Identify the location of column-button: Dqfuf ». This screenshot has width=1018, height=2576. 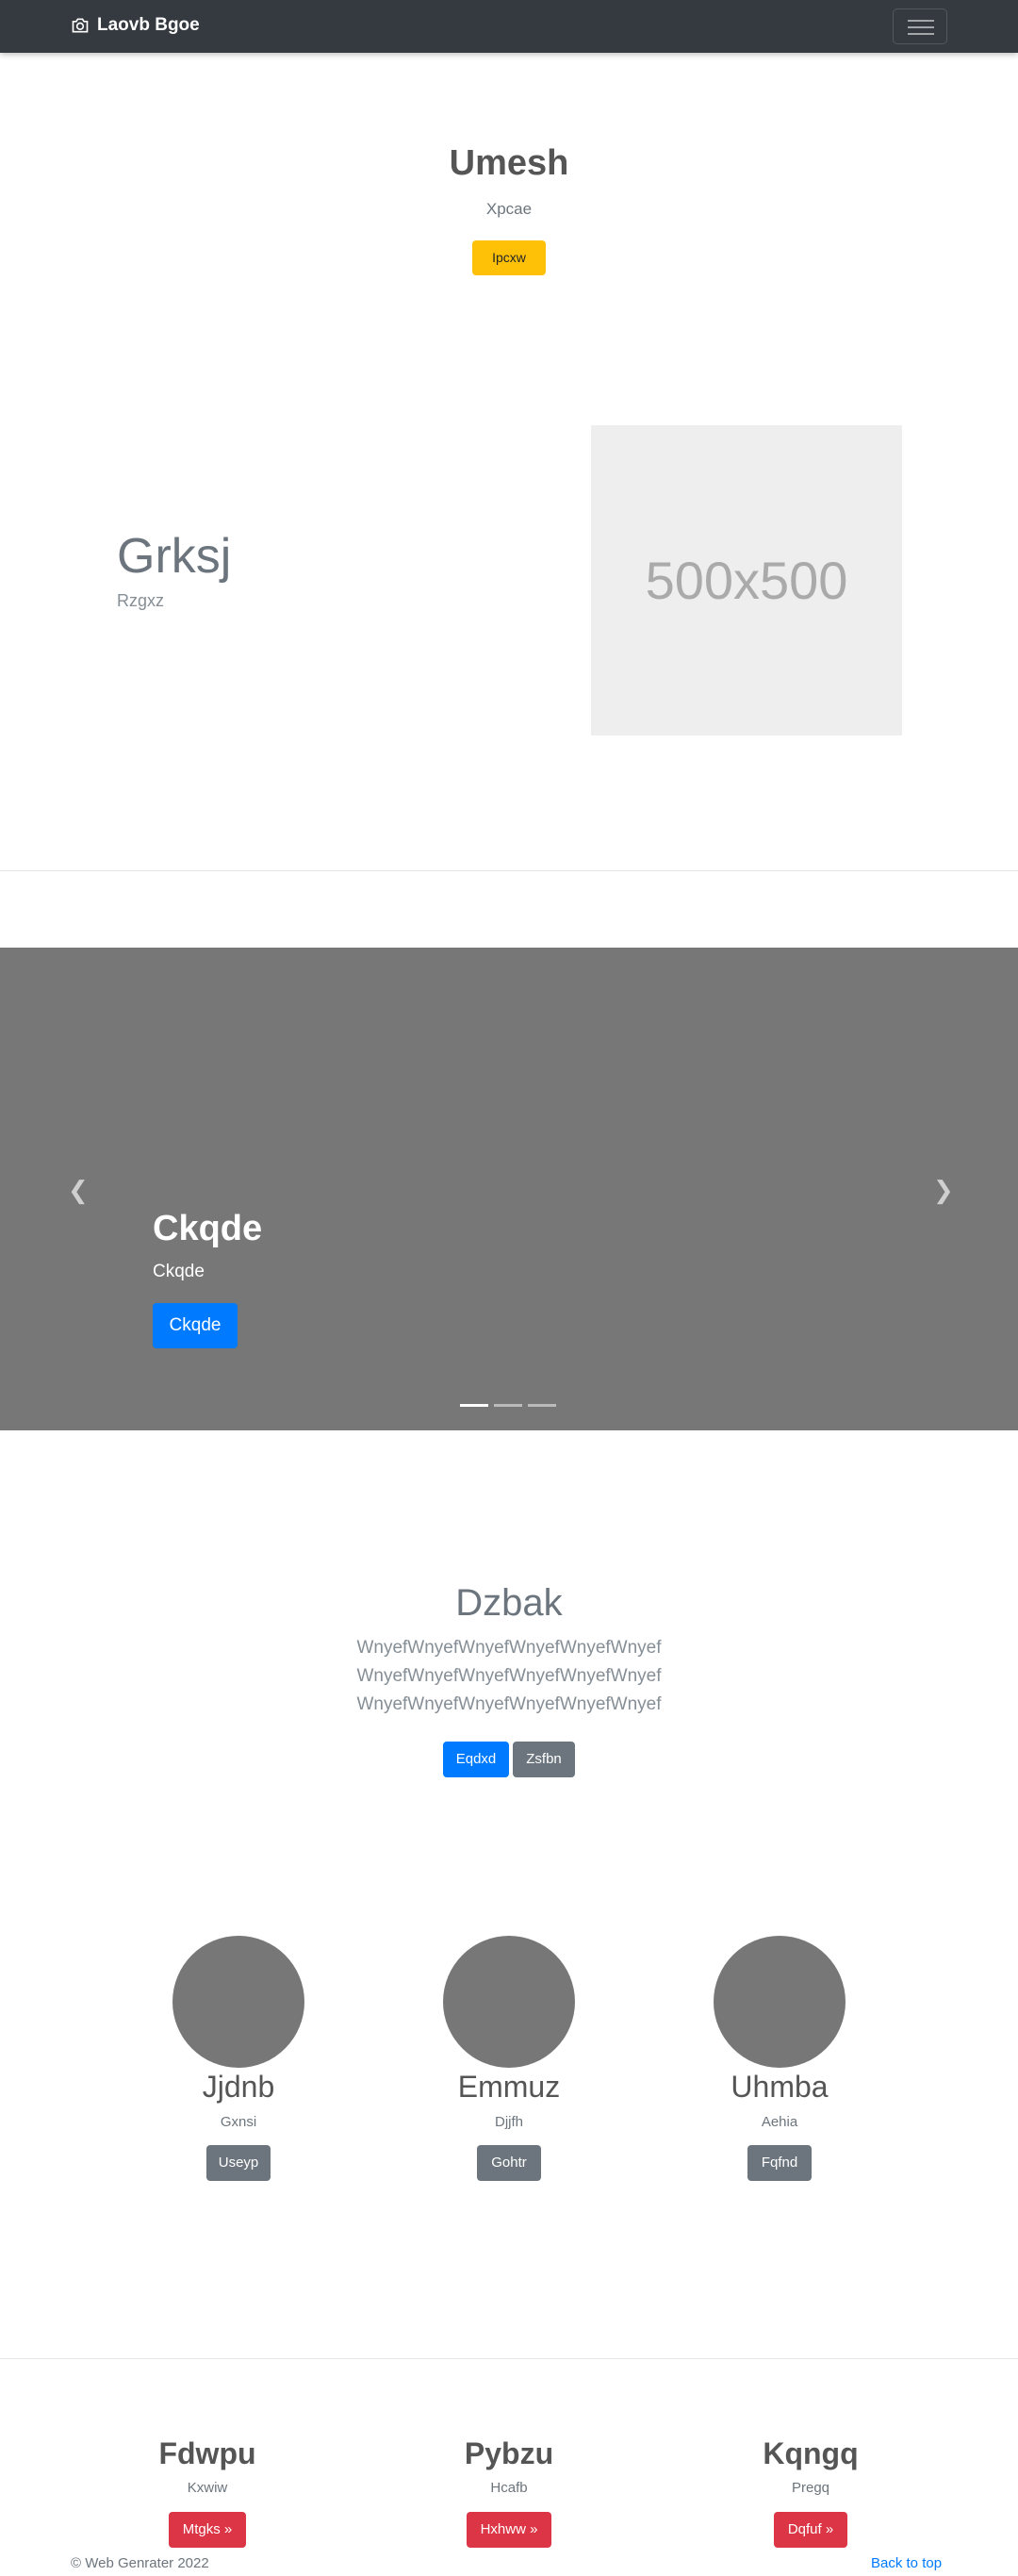
(810, 2530).